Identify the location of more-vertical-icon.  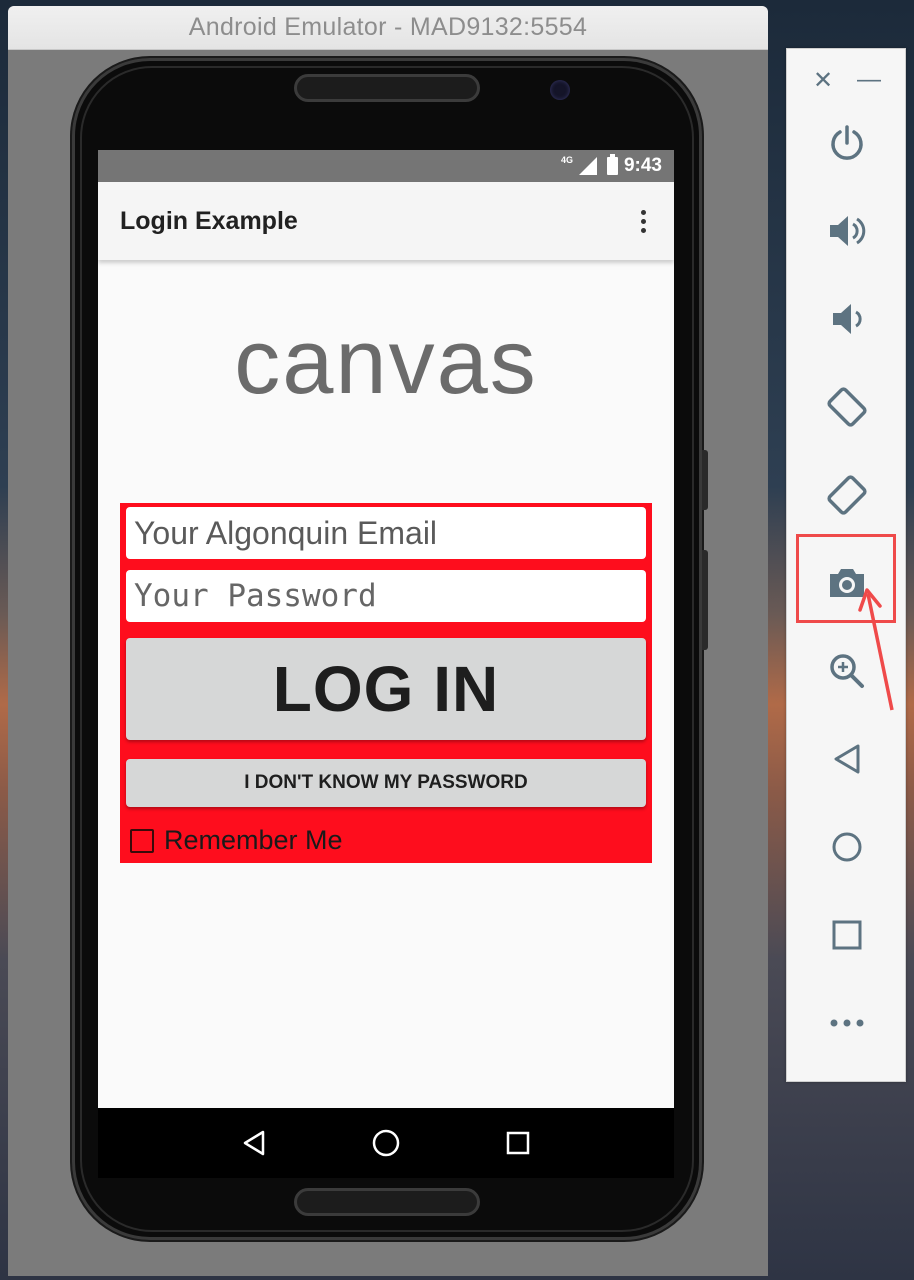
(643, 221).